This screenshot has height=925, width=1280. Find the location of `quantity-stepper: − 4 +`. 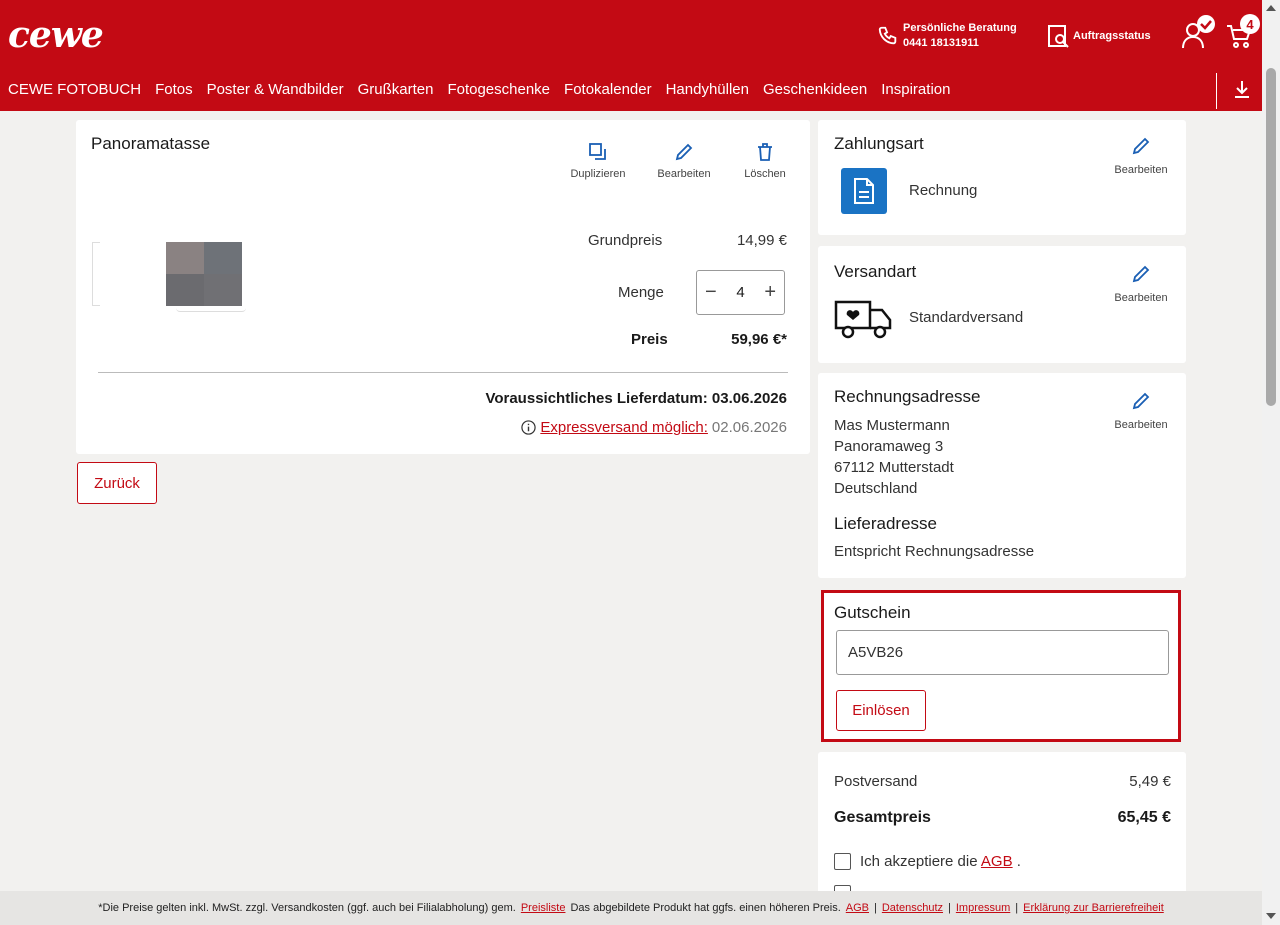

quantity-stepper: − 4 + is located at coordinates (740, 292).